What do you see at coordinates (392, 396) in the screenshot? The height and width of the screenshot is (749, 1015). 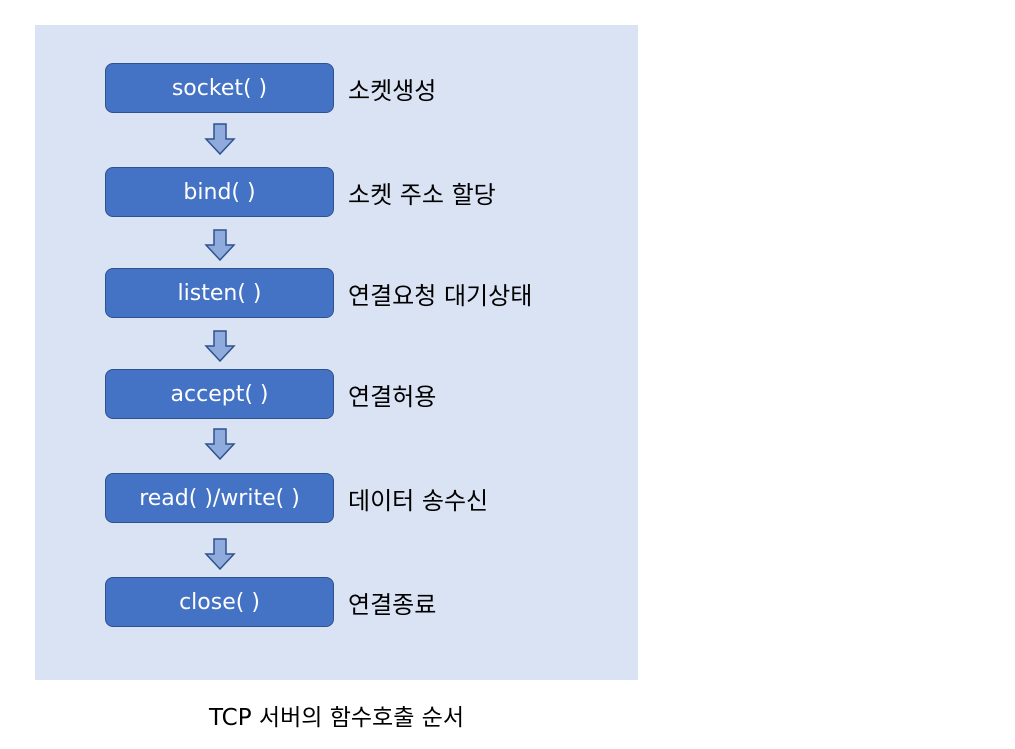 I see `step-accept-label: 연결허용` at bounding box center [392, 396].